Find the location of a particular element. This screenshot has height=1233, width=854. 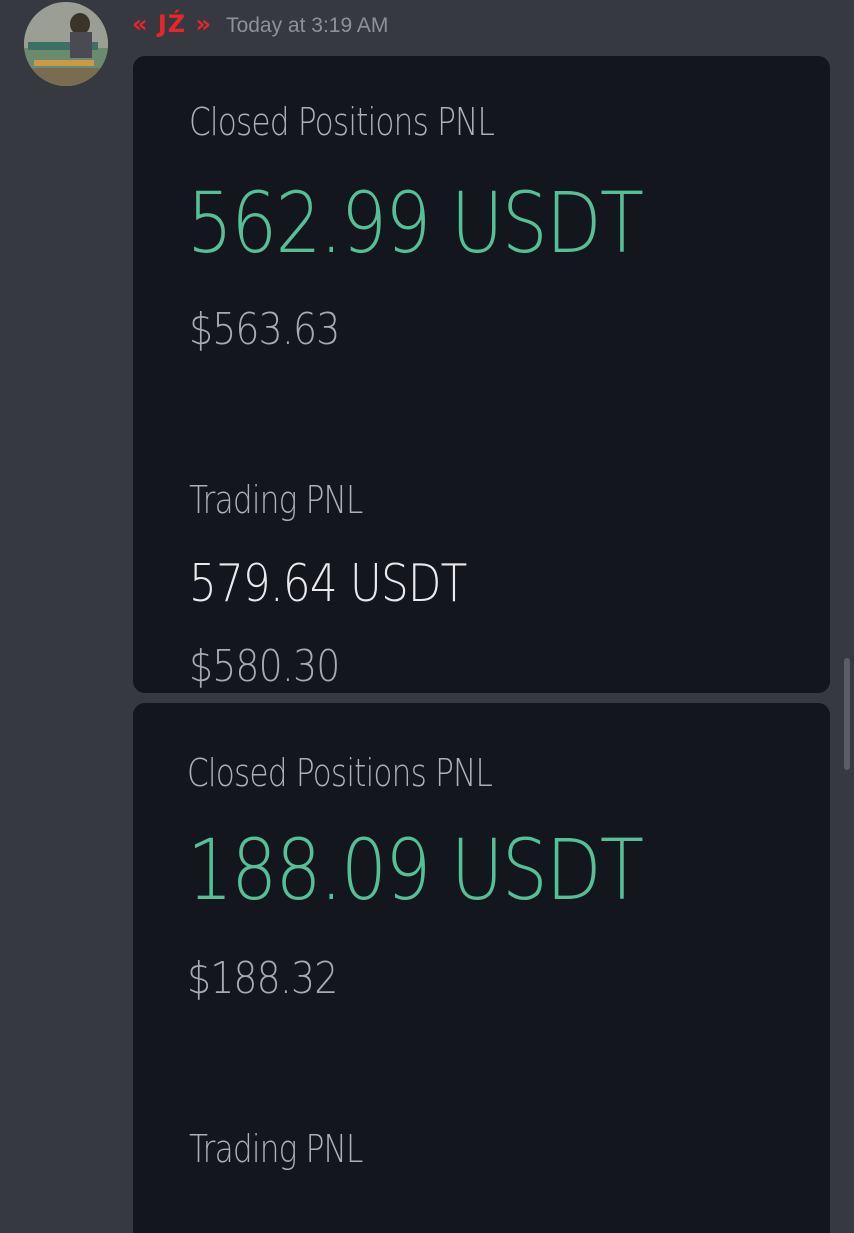

closed-positions-pnl-value: 562.99 USDT is located at coordinates (415, 223).